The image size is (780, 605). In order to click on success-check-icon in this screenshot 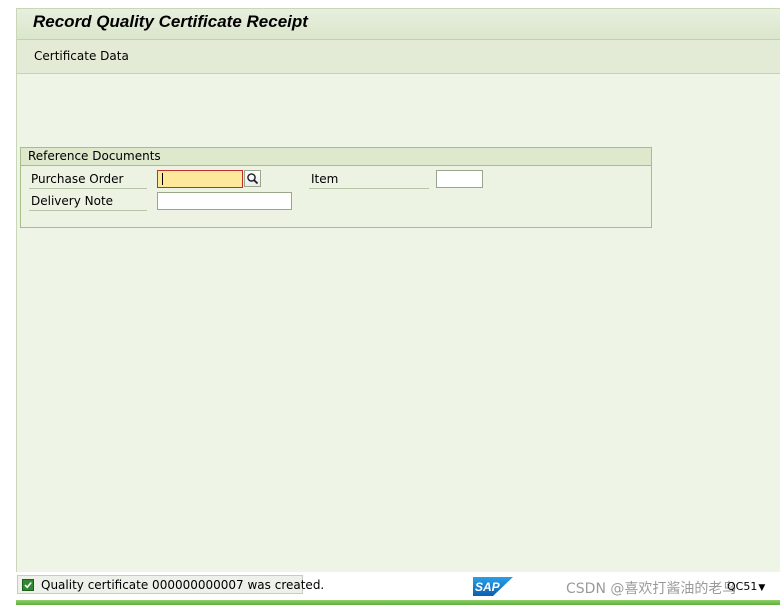, I will do `click(28, 585)`.